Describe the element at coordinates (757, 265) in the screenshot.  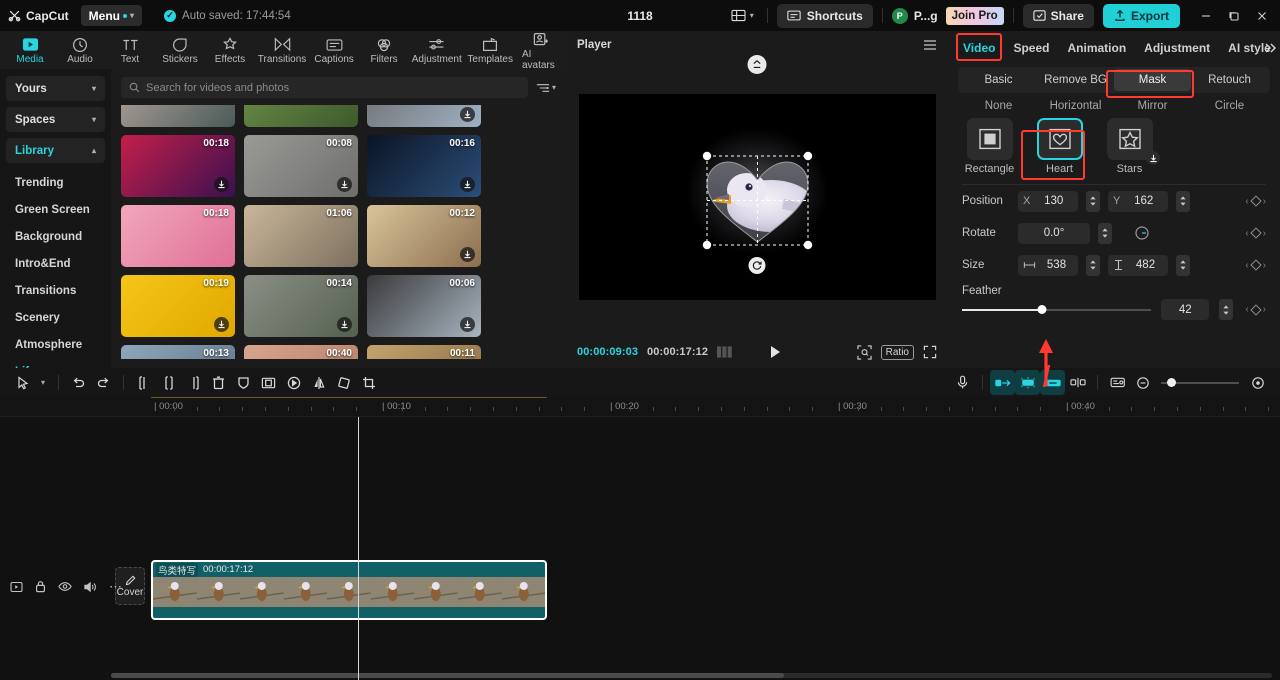
I see `rotate-icon` at that location.